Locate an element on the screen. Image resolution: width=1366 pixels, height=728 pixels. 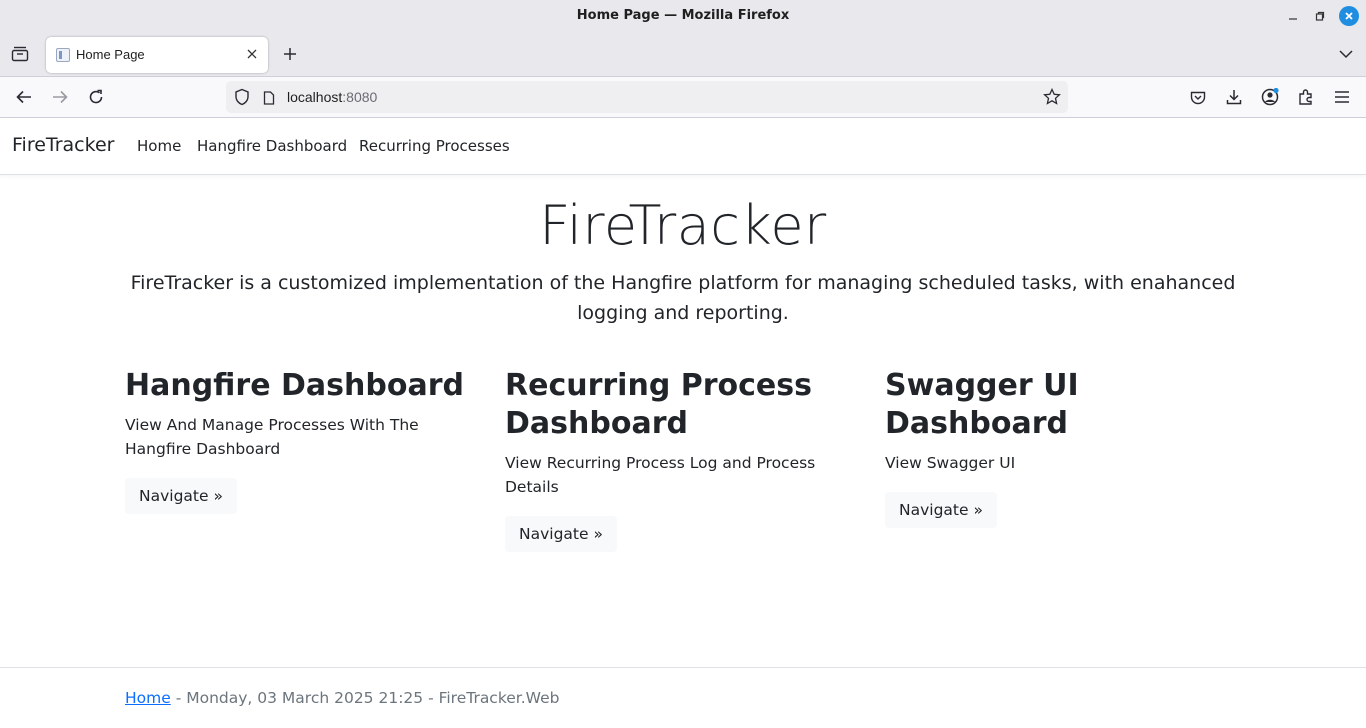
downloads-icon is located at coordinates (1234, 97).